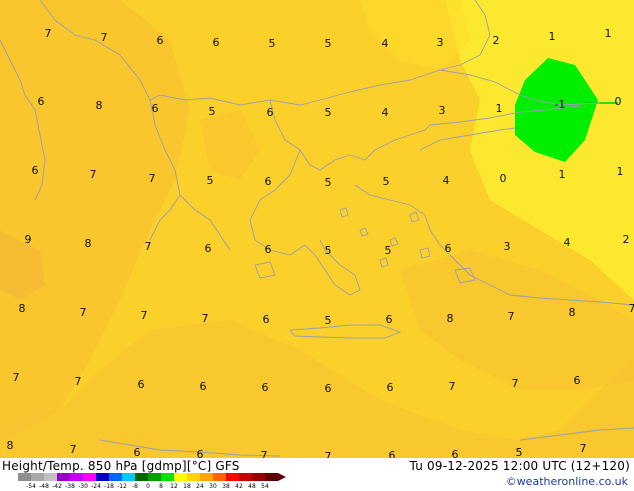 This screenshot has width=634, height=491. Describe the element at coordinates (187, 486) in the screenshot. I see `scale-label: 18` at that location.